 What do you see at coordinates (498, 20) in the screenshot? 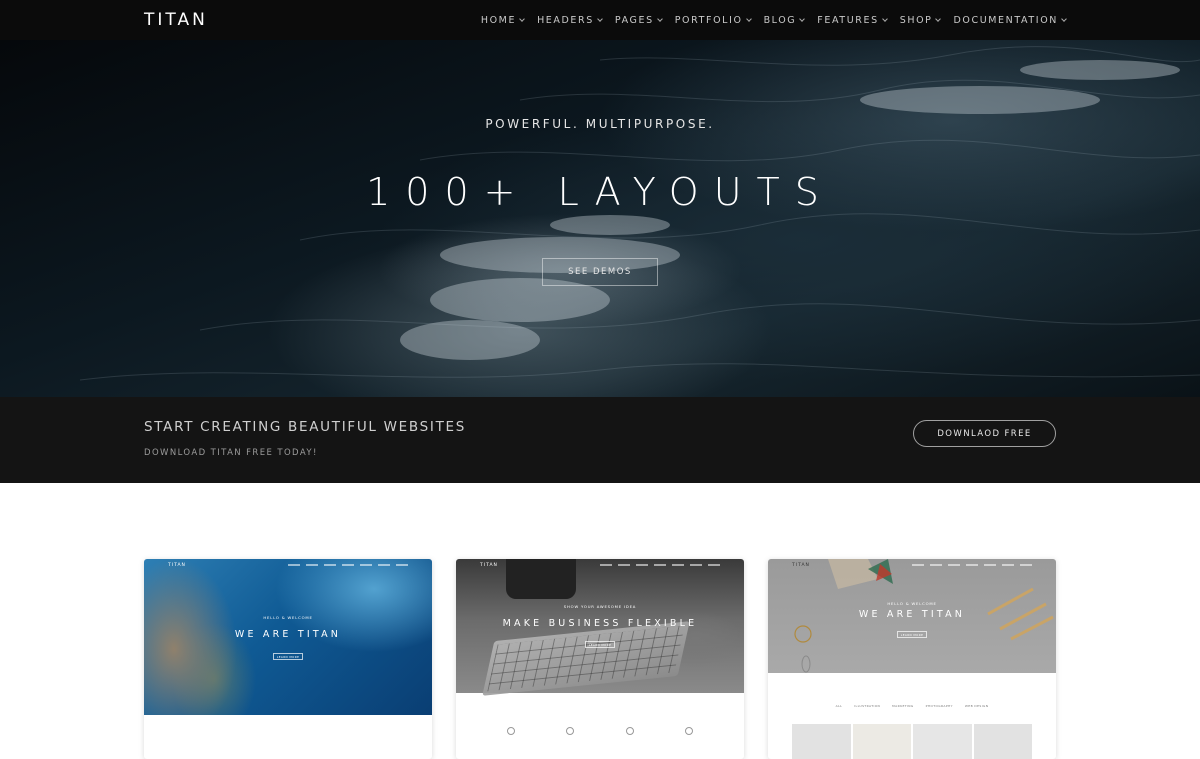
I see `menu-label: HOME` at bounding box center [498, 20].